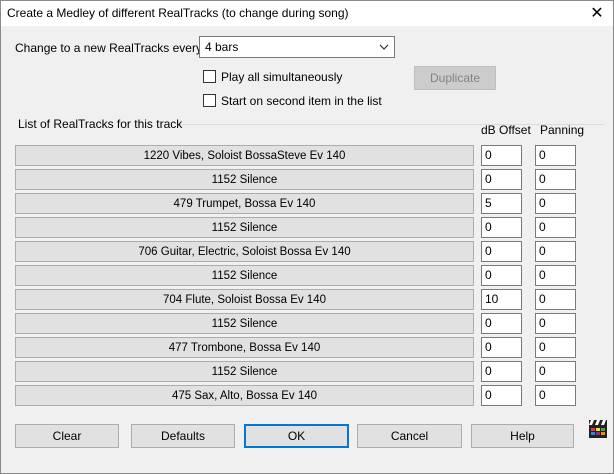  Describe the element at coordinates (296, 436) in the screenshot. I see `ok-button: OK` at that location.